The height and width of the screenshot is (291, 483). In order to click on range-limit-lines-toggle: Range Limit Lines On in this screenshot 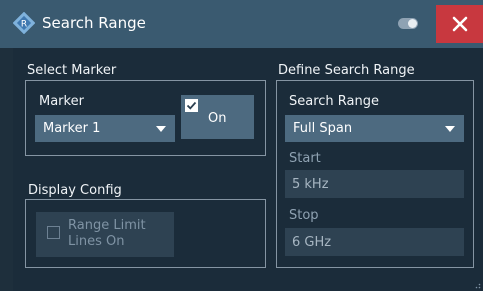, I will do `click(105, 234)`.